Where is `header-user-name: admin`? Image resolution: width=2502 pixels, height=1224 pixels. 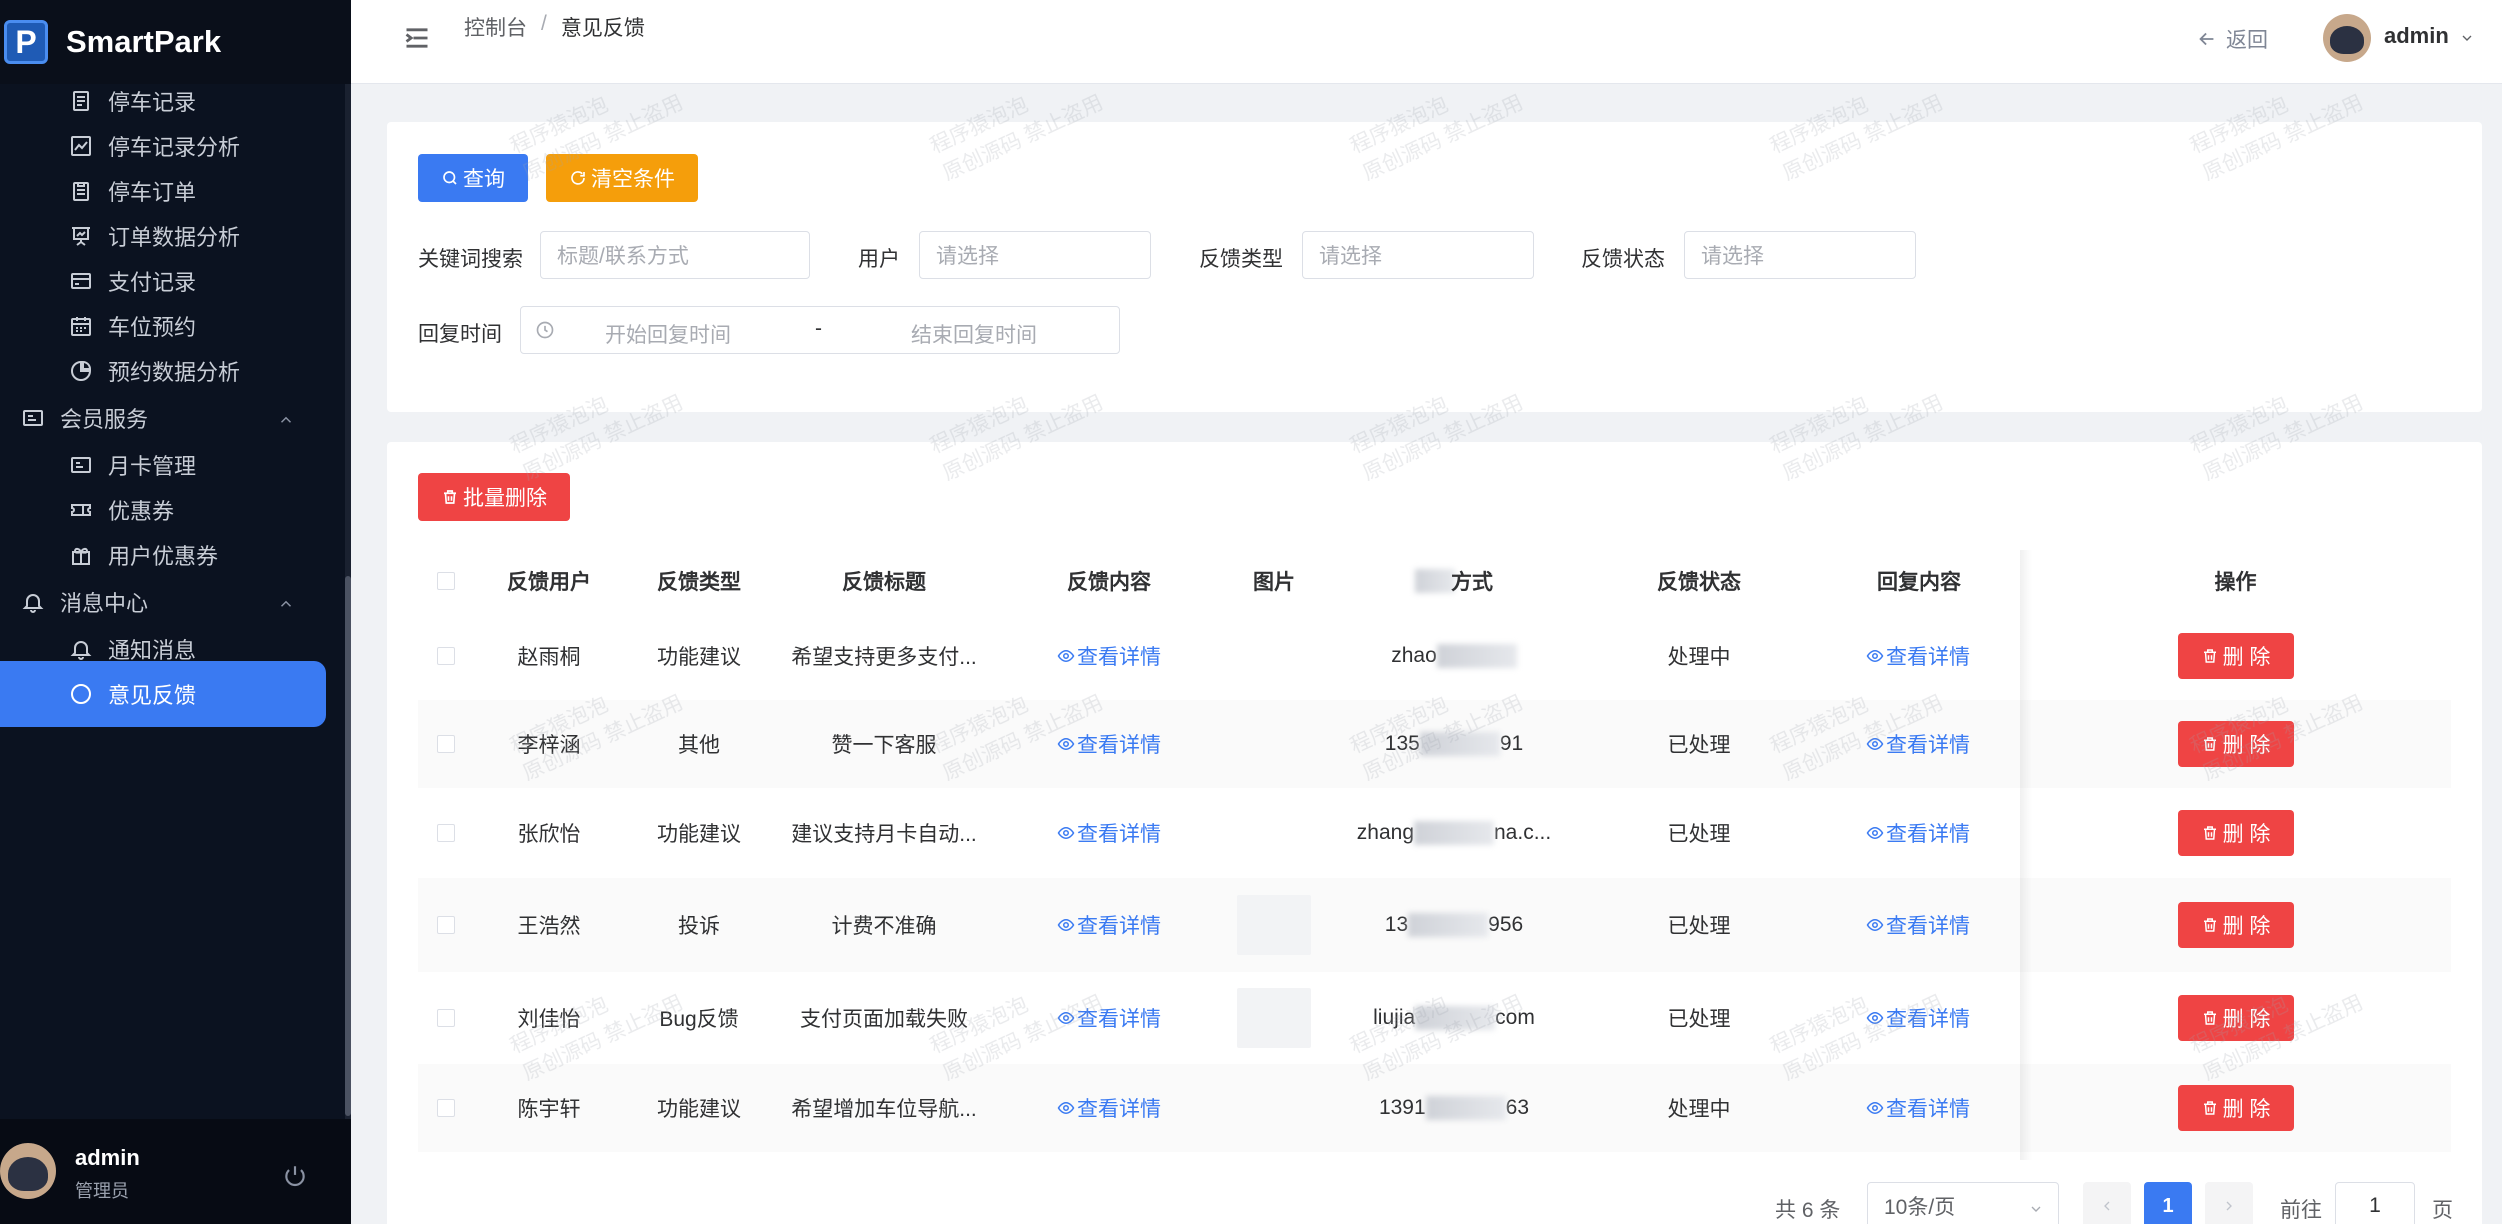
header-user-name: admin is located at coordinates (2416, 36).